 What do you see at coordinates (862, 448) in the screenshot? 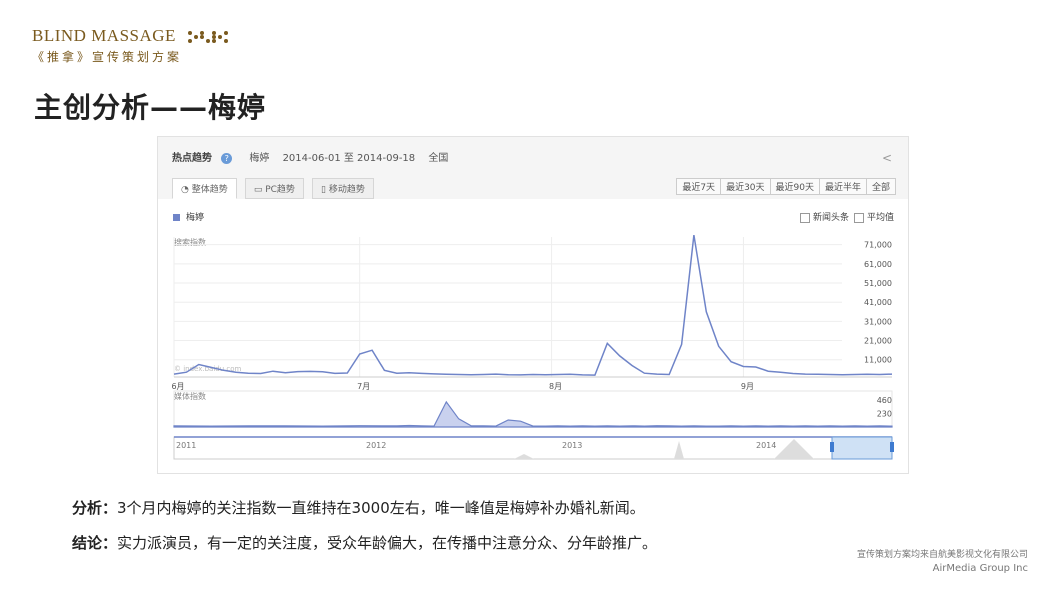
I see `navigator-selection` at bounding box center [862, 448].